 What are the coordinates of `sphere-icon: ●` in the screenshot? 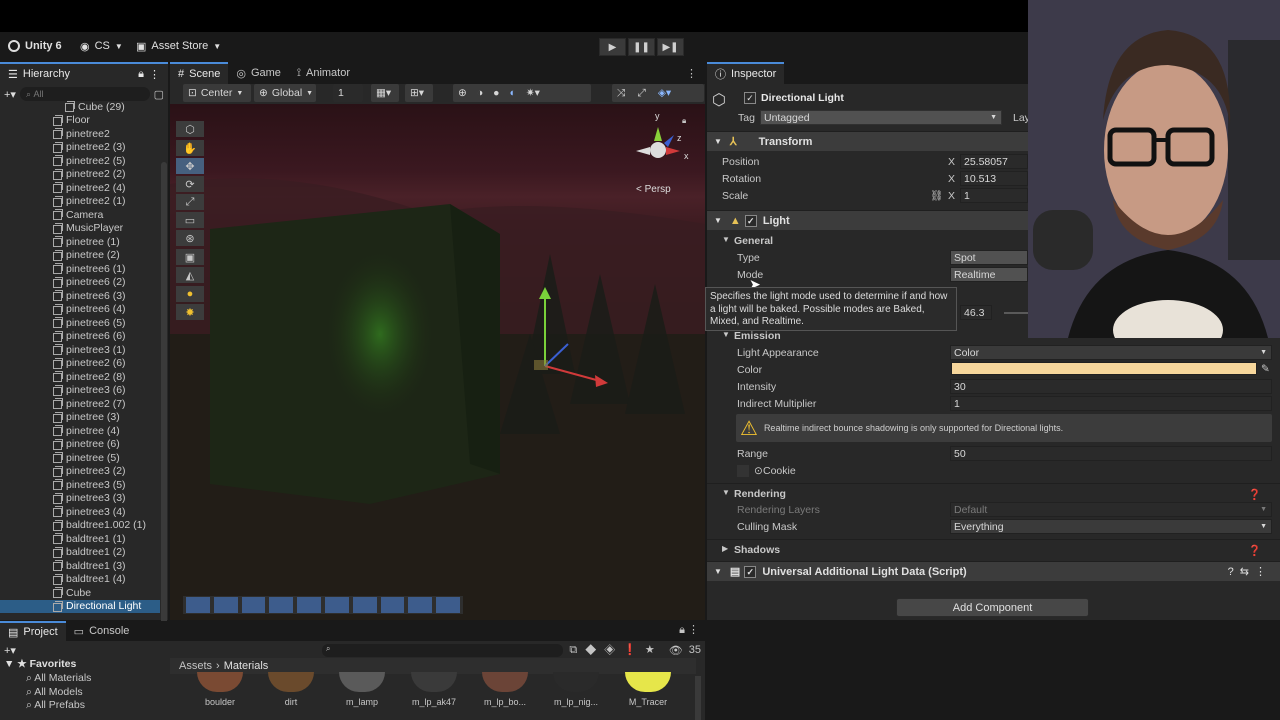 It's located at (496, 93).